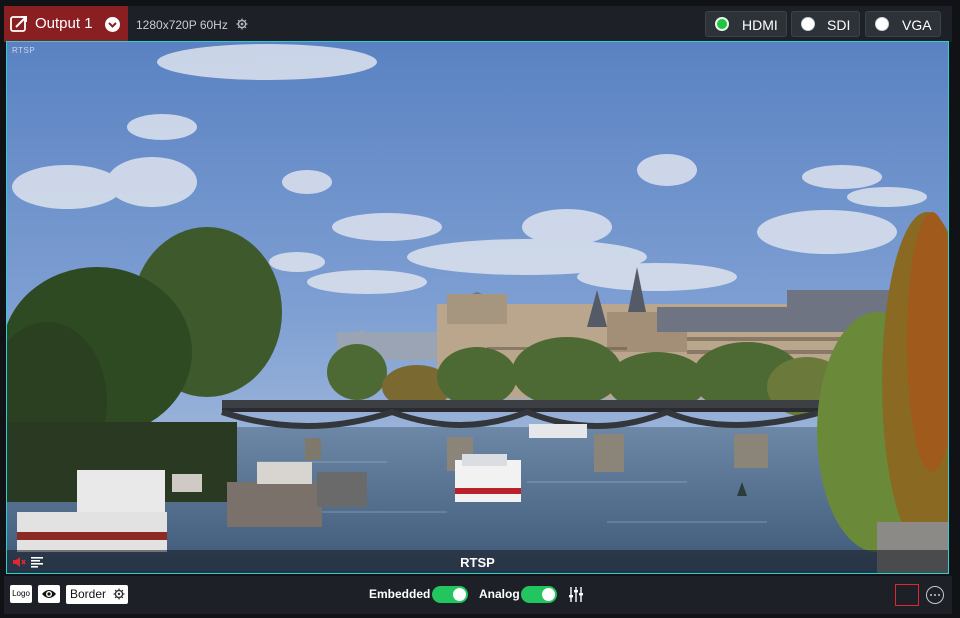 Image resolution: width=960 pixels, height=618 pixels. I want to click on embedded-audio-label: Embedded, so click(400, 594).